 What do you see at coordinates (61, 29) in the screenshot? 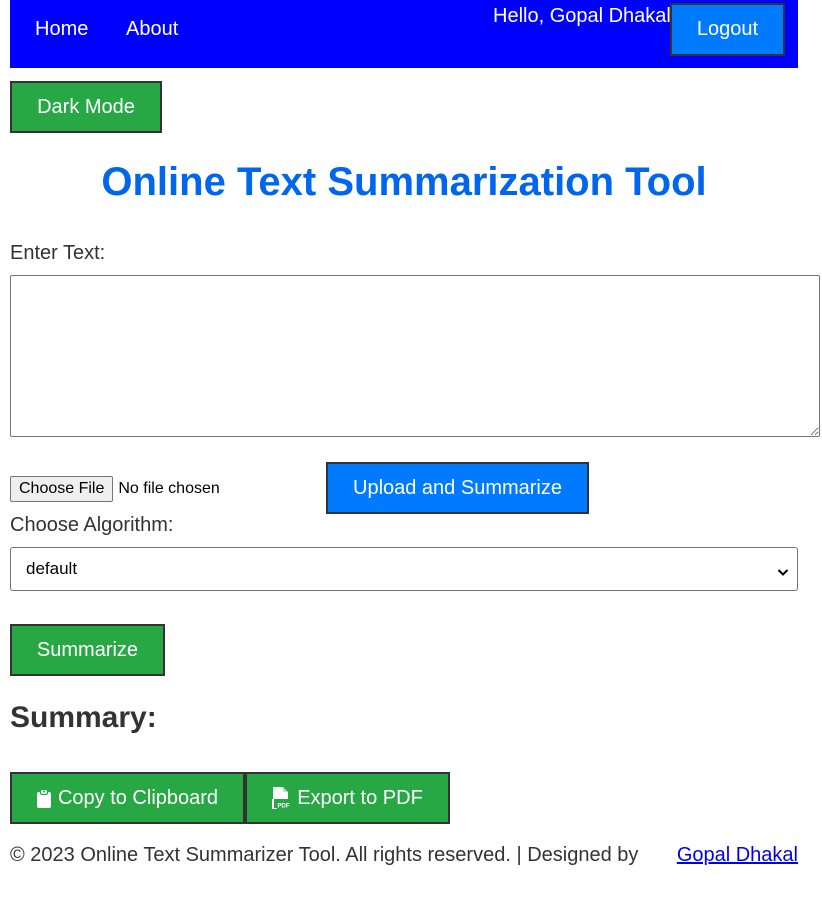
I see `nav-home-link: Home` at bounding box center [61, 29].